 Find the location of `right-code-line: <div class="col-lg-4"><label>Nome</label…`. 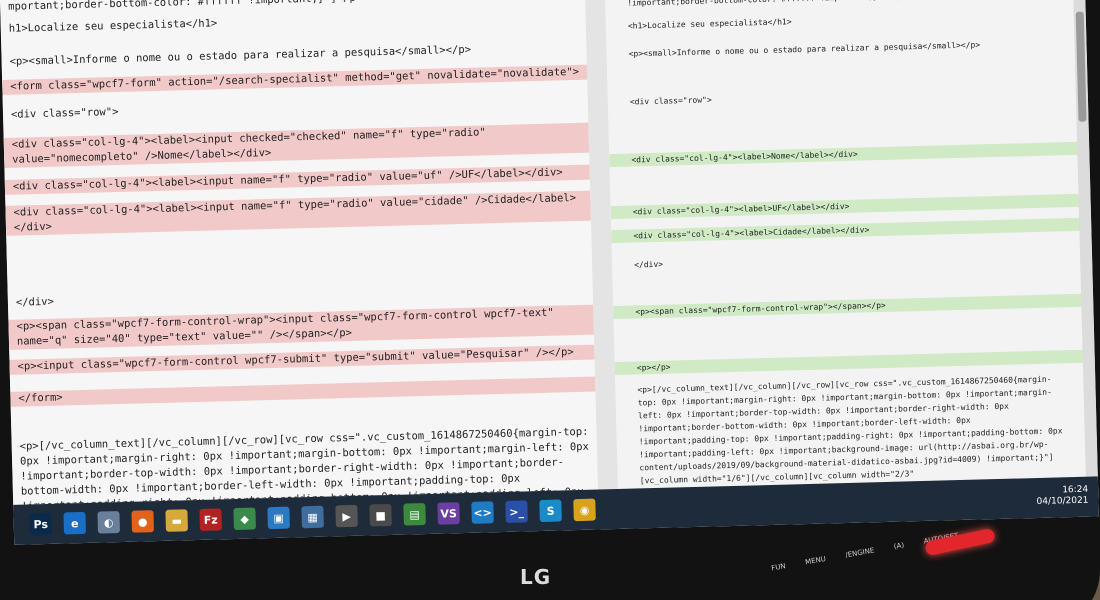

right-code-line: <div class="col-lg-4"><label>Nome</label… is located at coordinates (844, 154).